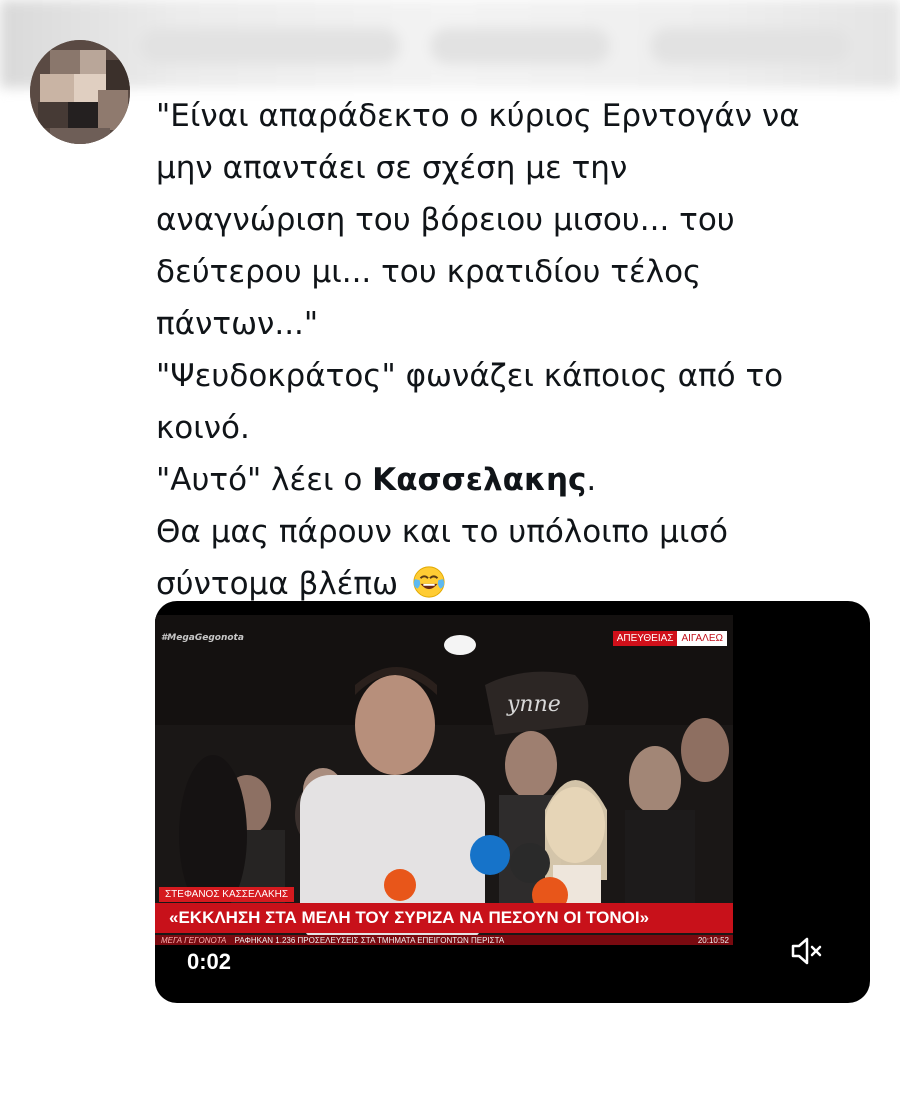 The image size is (900, 1097). What do you see at coordinates (445, 220) in the screenshot?
I see `tweet-line: αναγνώριση του βόρειου μισου... του` at bounding box center [445, 220].